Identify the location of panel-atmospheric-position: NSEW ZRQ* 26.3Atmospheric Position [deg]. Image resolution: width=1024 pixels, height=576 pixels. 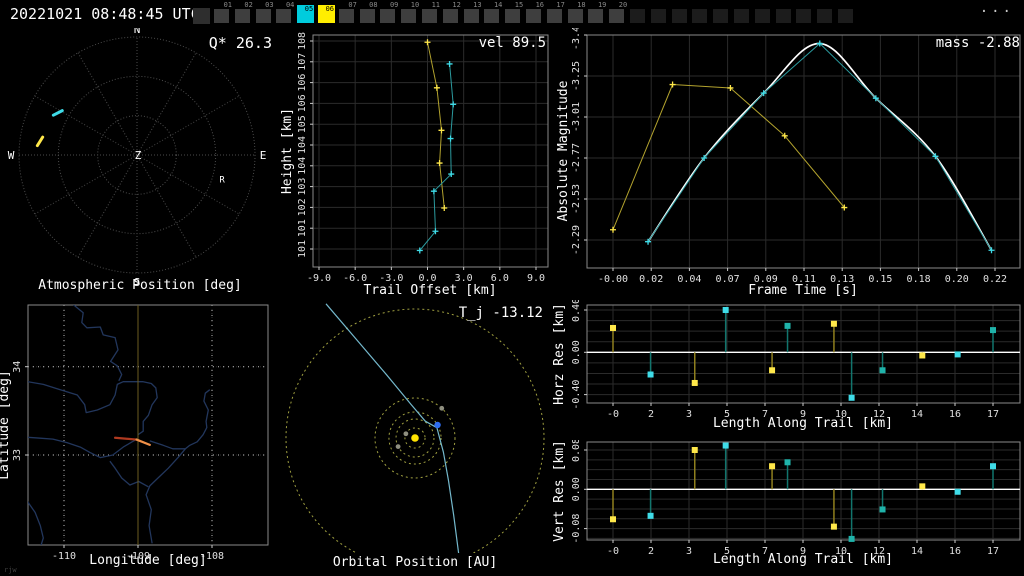
(140, 160).